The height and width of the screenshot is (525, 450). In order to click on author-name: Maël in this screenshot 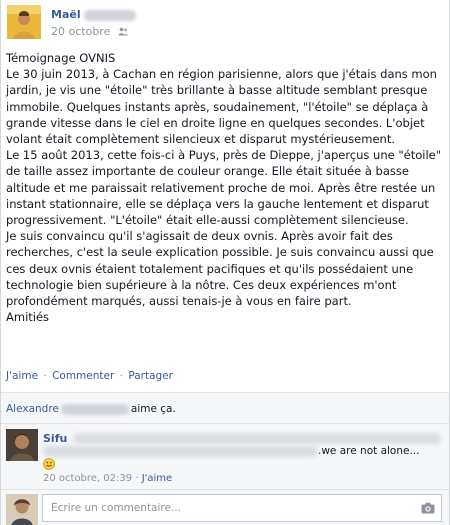, I will do `click(93, 14)`.